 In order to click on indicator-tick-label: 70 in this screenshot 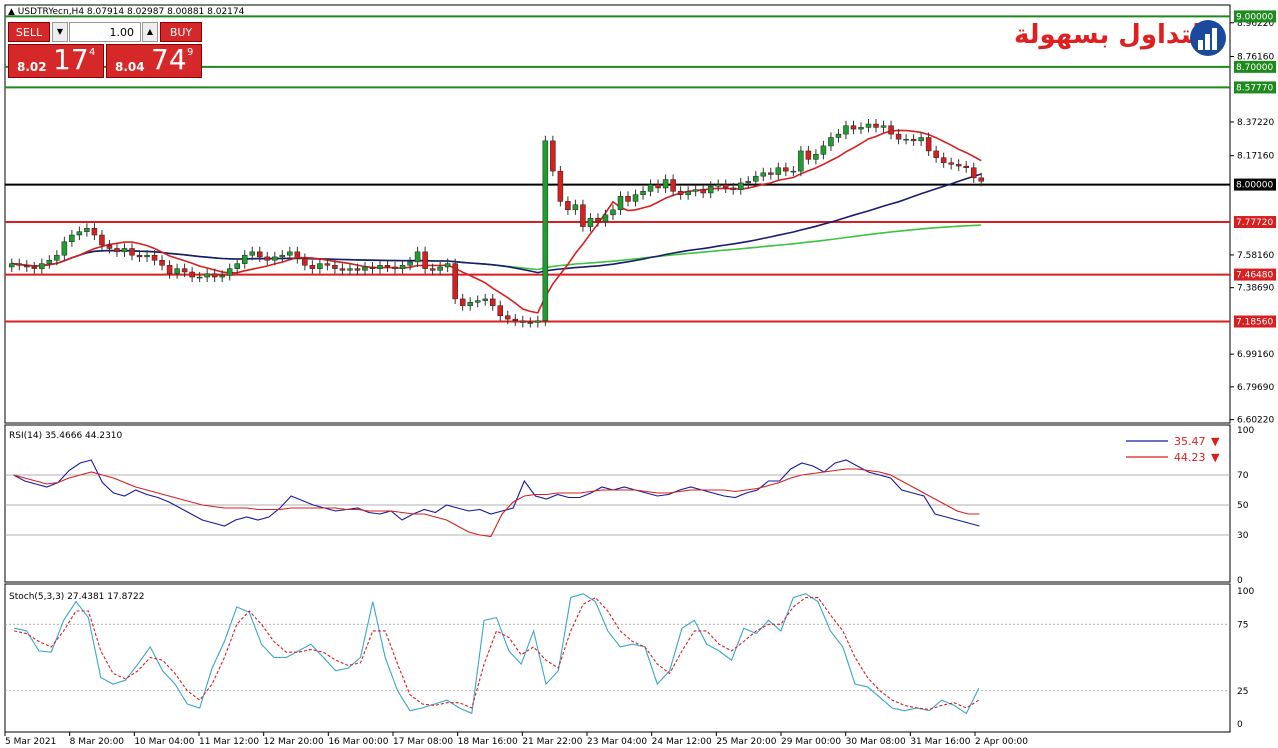, I will do `click(1243, 476)`.